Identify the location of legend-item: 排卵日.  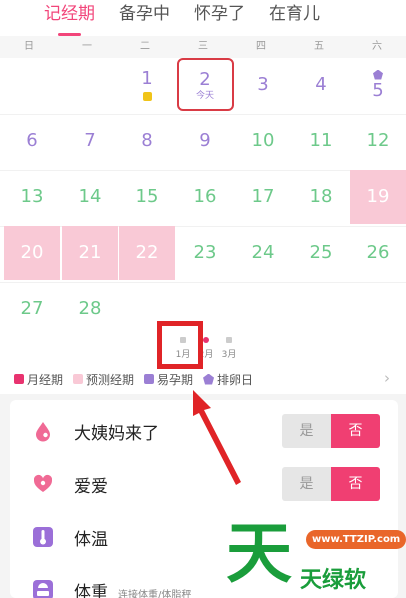
(228, 379).